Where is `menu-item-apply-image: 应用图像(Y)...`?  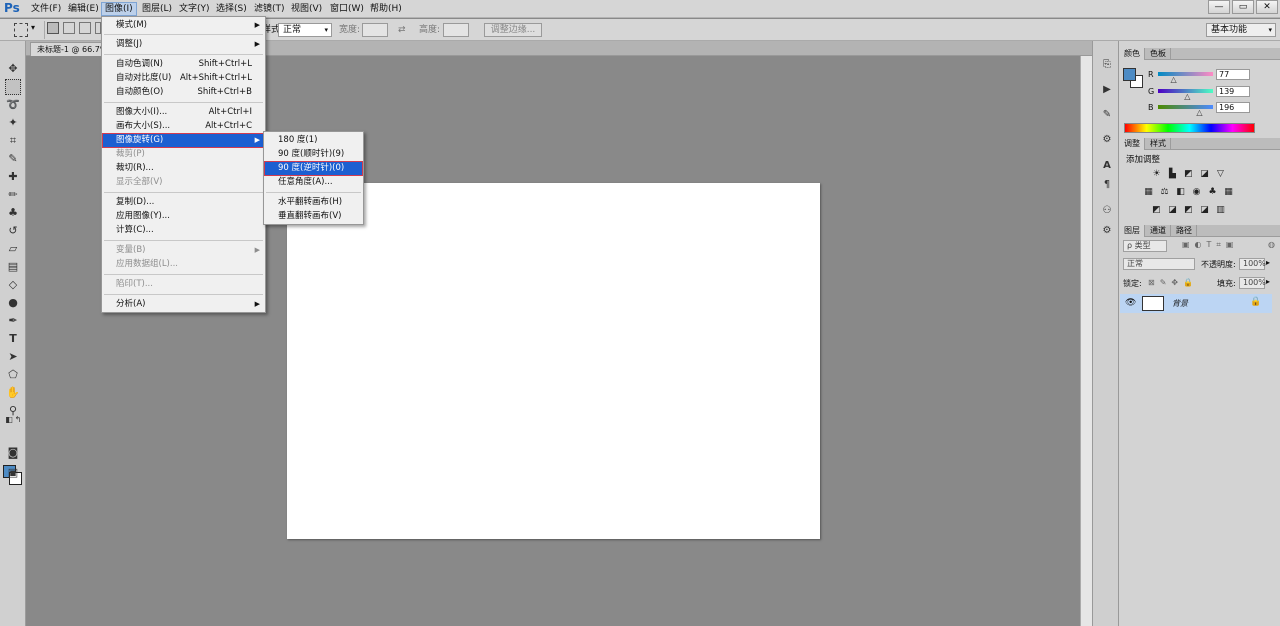 menu-item-apply-image: 应用图像(Y)... is located at coordinates (183, 216).